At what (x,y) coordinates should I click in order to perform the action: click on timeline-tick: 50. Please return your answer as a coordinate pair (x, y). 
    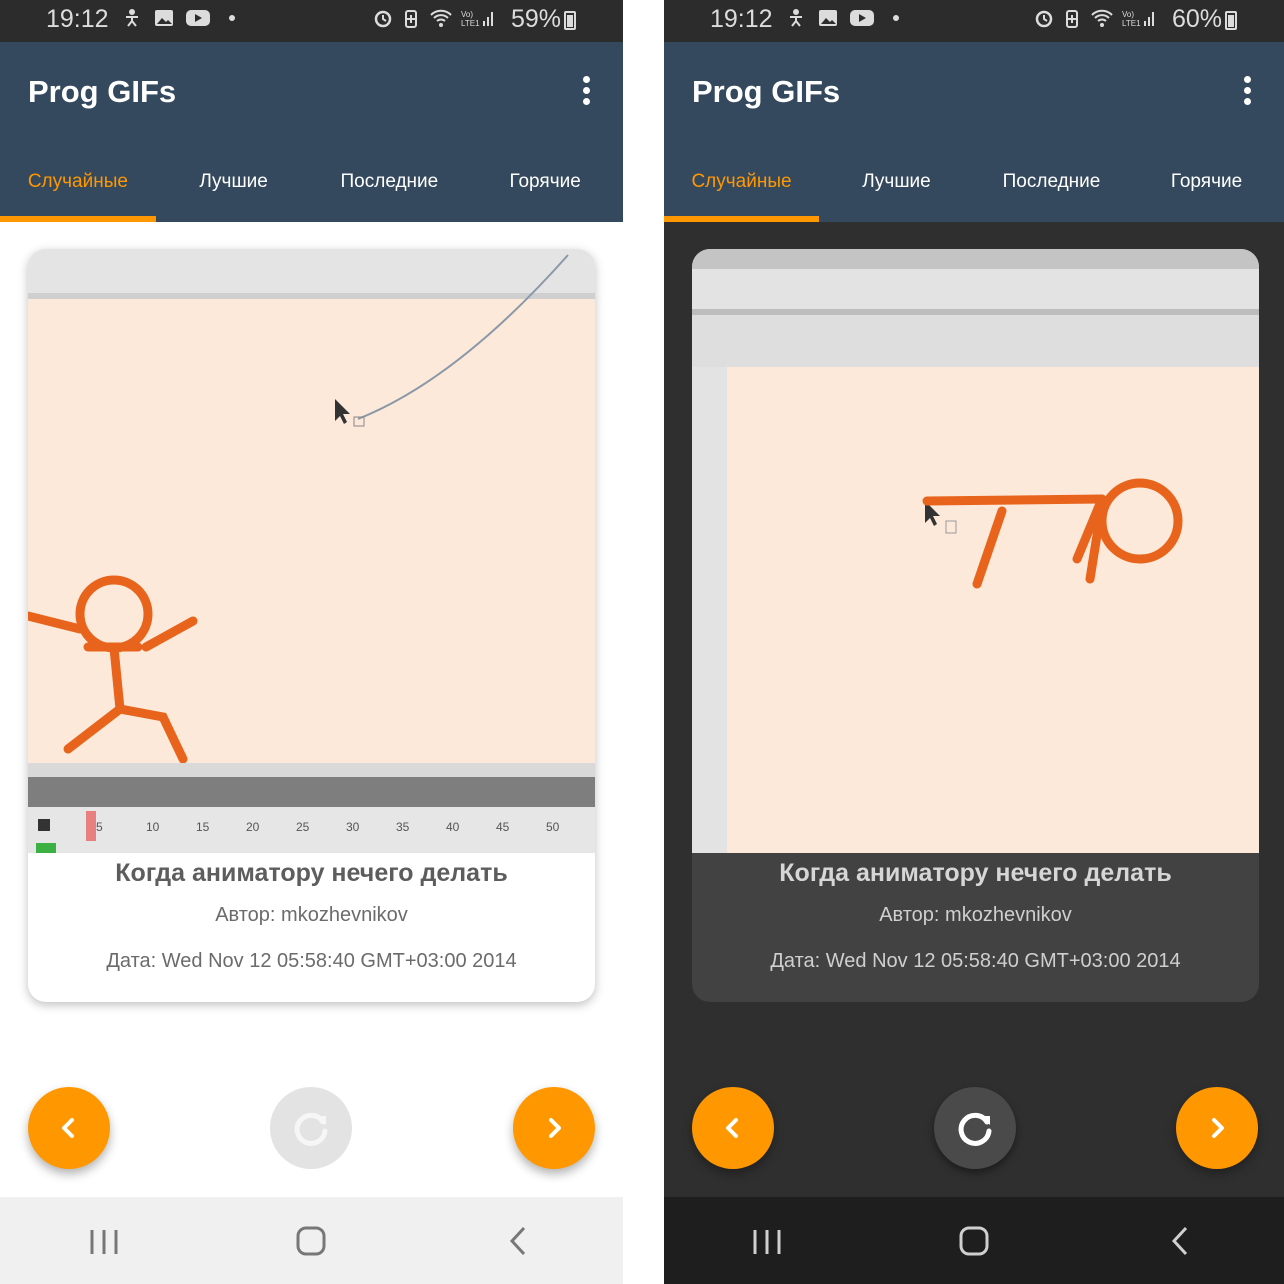
    Looking at the image, I should click on (553, 827).